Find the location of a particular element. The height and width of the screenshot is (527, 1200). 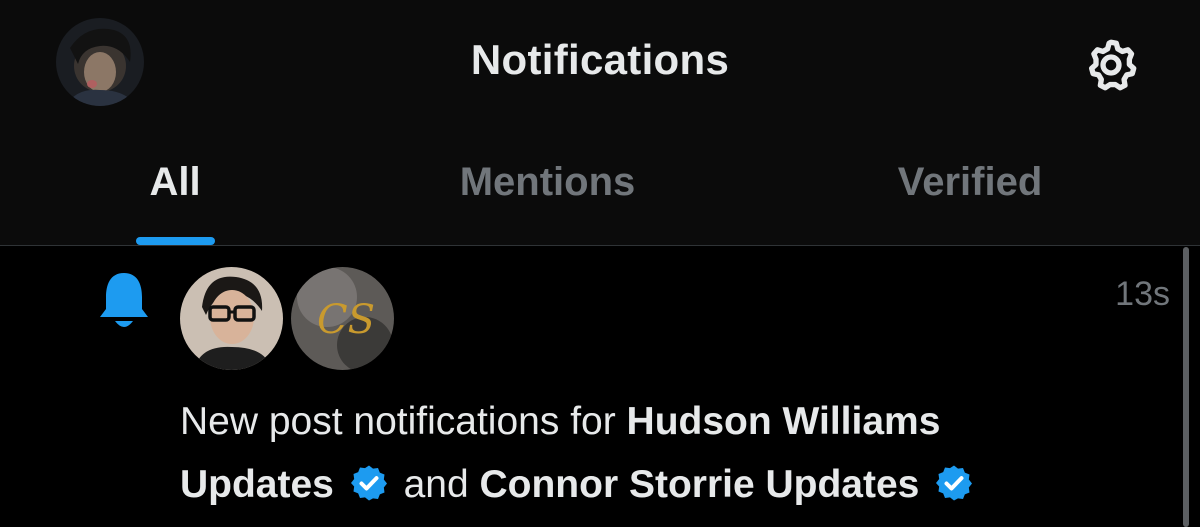

gear-icon is located at coordinates (1113, 65).